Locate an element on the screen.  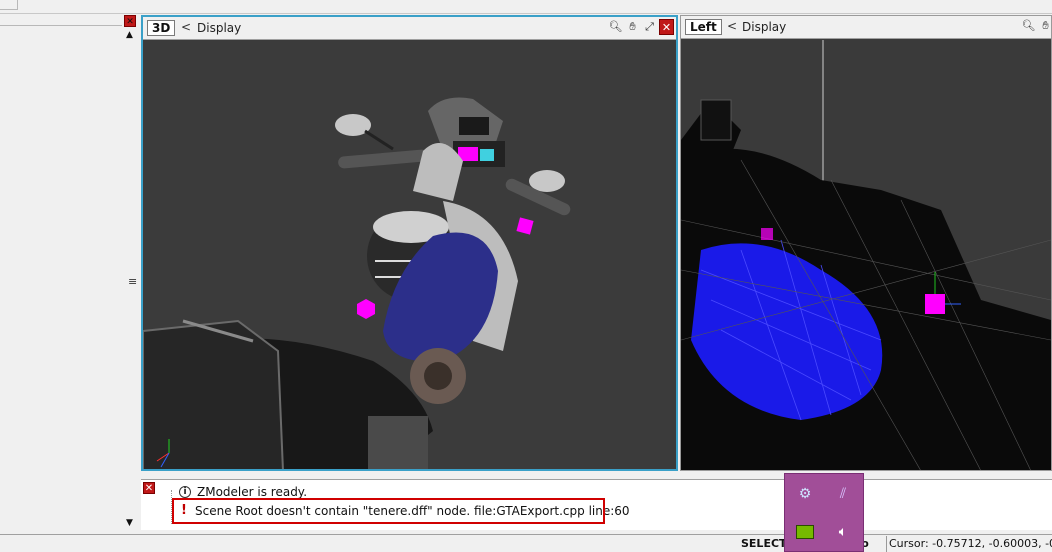
left-panel-scrollbar: ✕ ▲ ▼ is located at coordinates (129, 272).